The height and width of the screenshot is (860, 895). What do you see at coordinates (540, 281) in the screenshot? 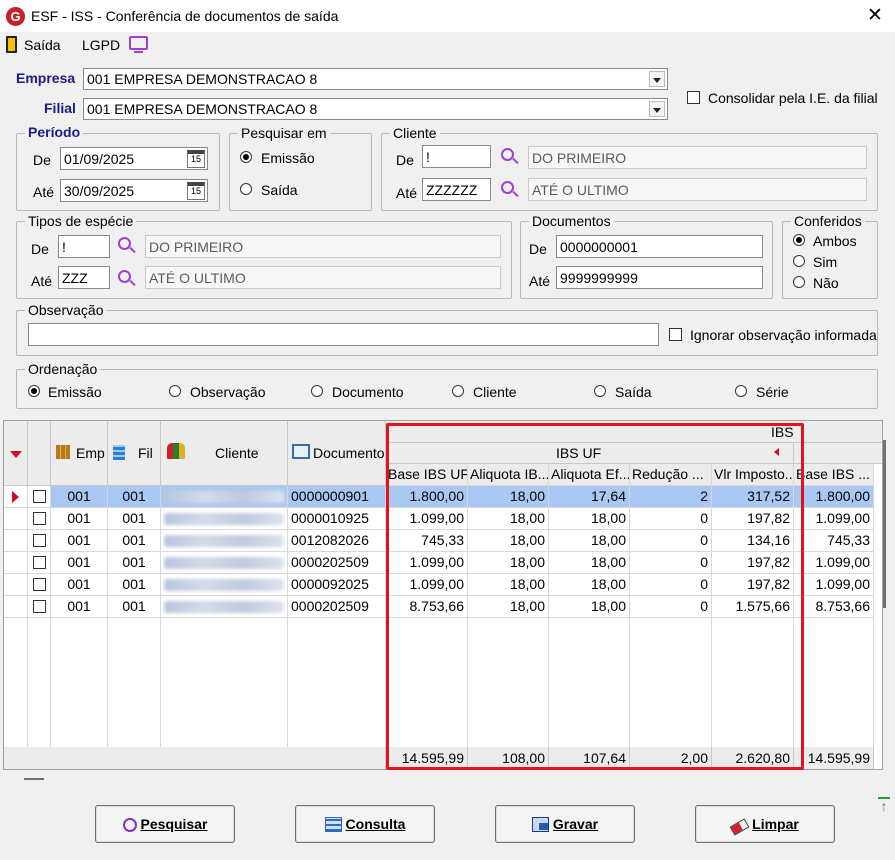
I see `documentos-ate-label: Até` at bounding box center [540, 281].